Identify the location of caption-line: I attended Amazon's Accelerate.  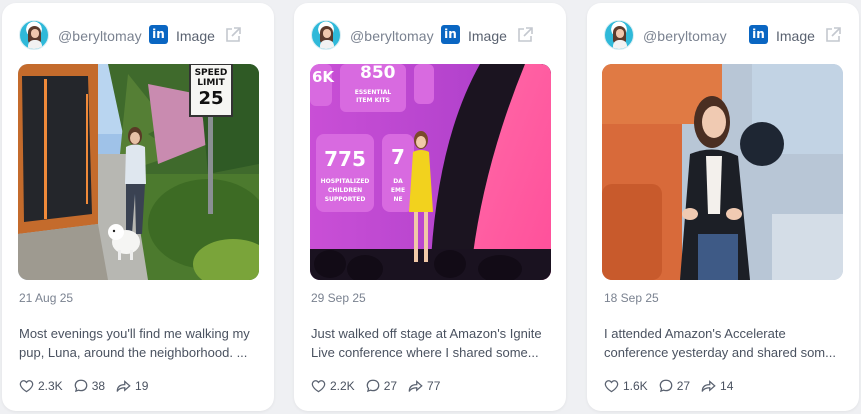
(695, 333).